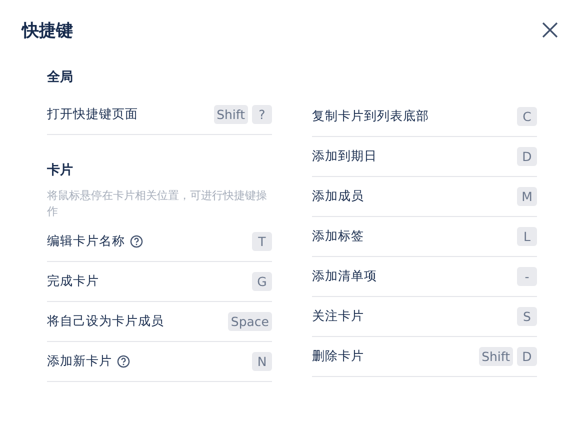  Describe the element at coordinates (262, 281) in the screenshot. I see `key-cap: G` at that location.